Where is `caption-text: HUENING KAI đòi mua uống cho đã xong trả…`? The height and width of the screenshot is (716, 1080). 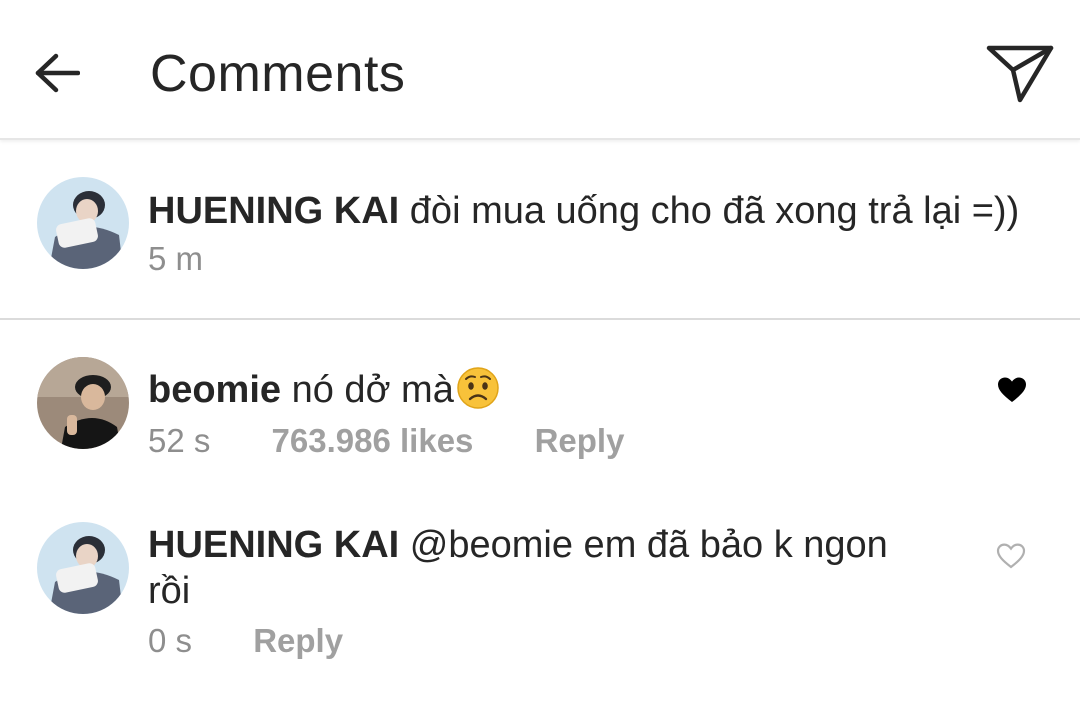 caption-text: HUENING KAI đòi mua uống cho đã xong trả… is located at coordinates (608, 211).